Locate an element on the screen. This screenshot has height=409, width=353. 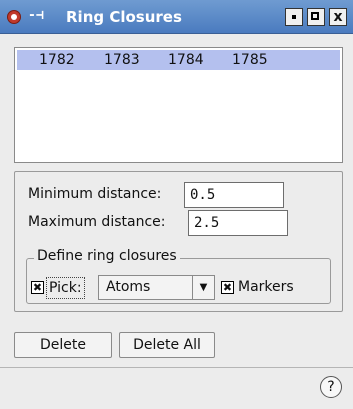
window-title: Ring Closures is located at coordinates (124, 17).